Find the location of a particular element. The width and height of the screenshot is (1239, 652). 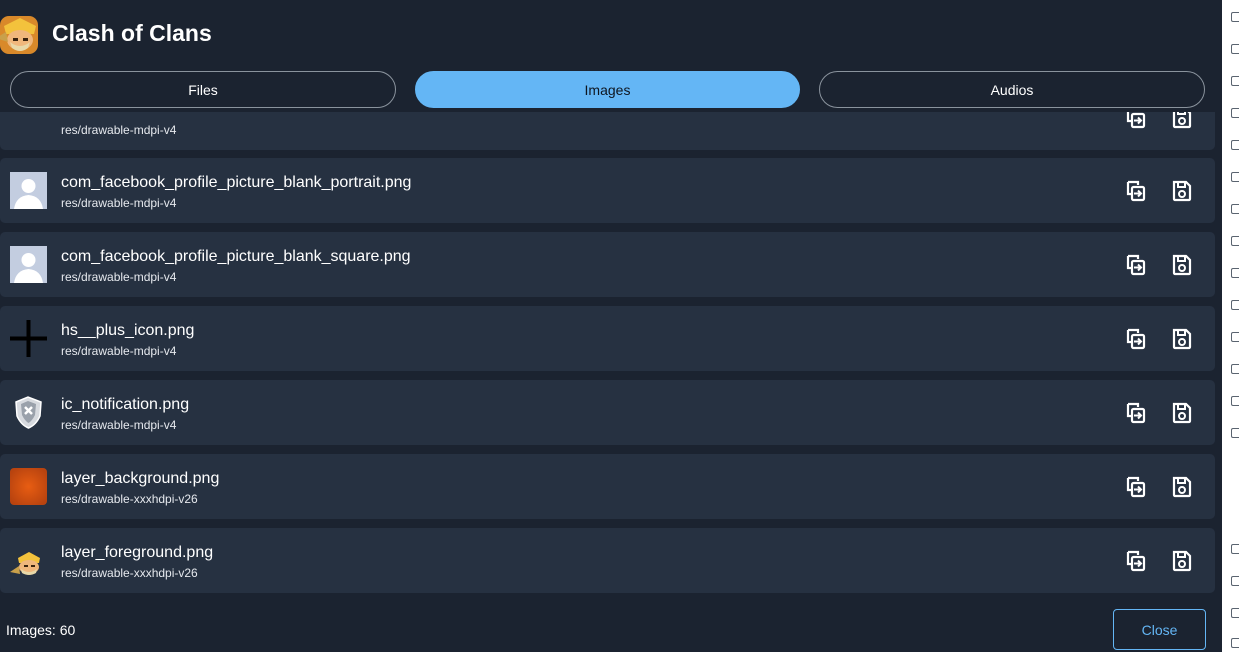

tab-images: Images is located at coordinates (607, 89).